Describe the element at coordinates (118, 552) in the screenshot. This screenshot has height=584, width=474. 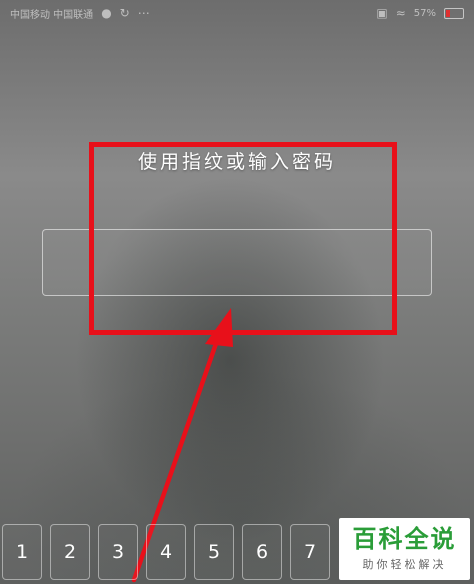
I see `key-3: 3` at that location.